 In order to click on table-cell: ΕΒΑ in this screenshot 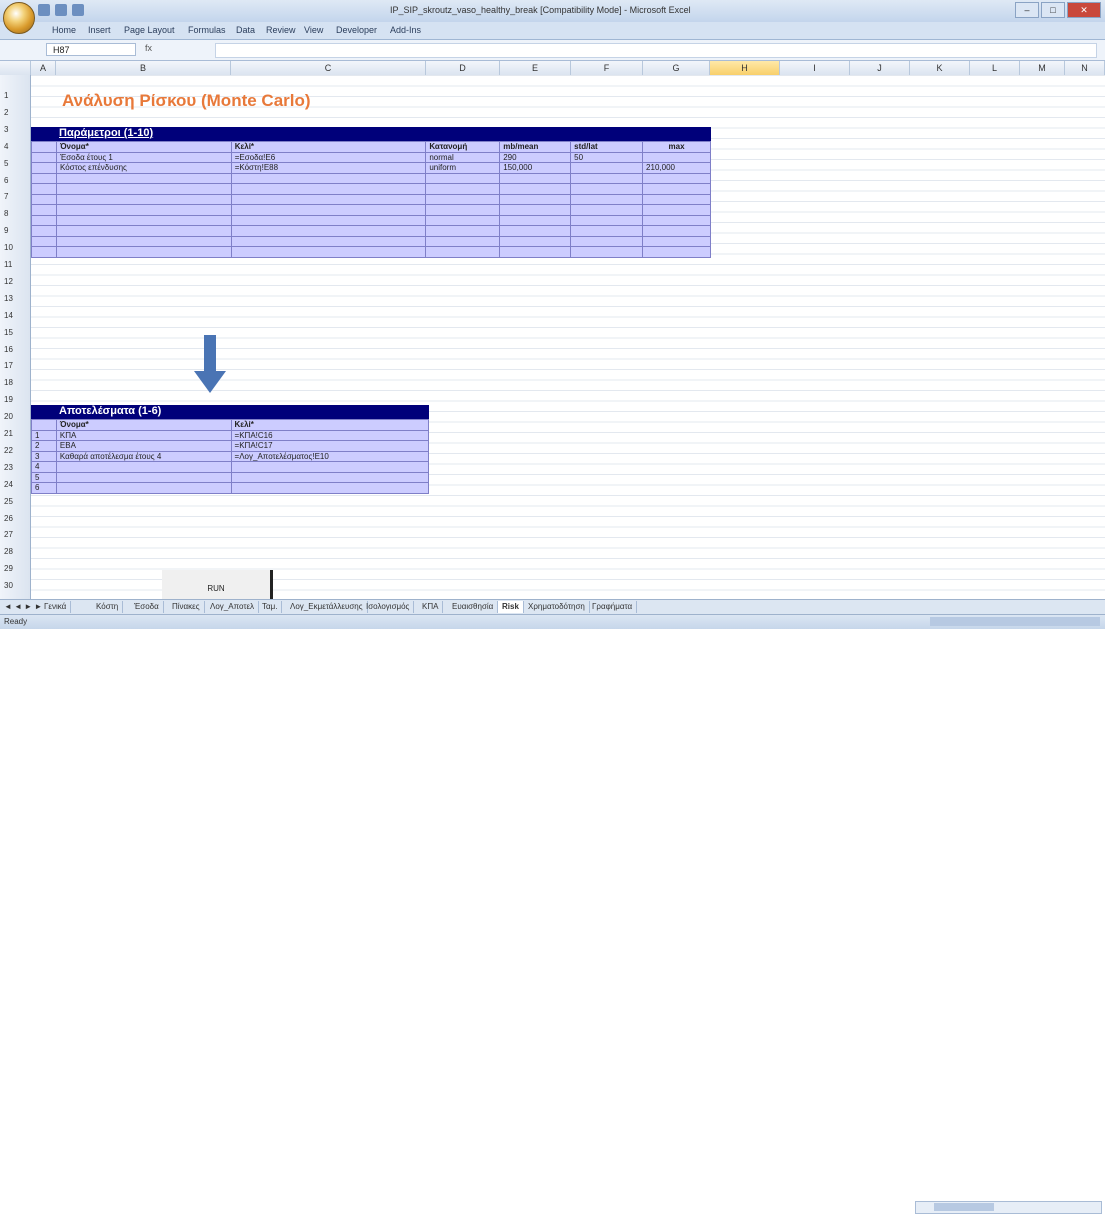, I will do `click(143, 446)`.